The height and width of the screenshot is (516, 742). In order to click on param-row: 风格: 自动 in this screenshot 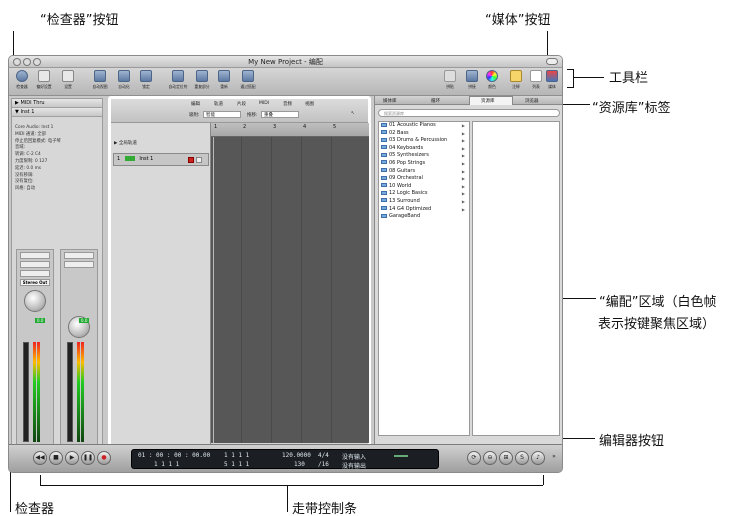, I will do `click(57, 189)`.